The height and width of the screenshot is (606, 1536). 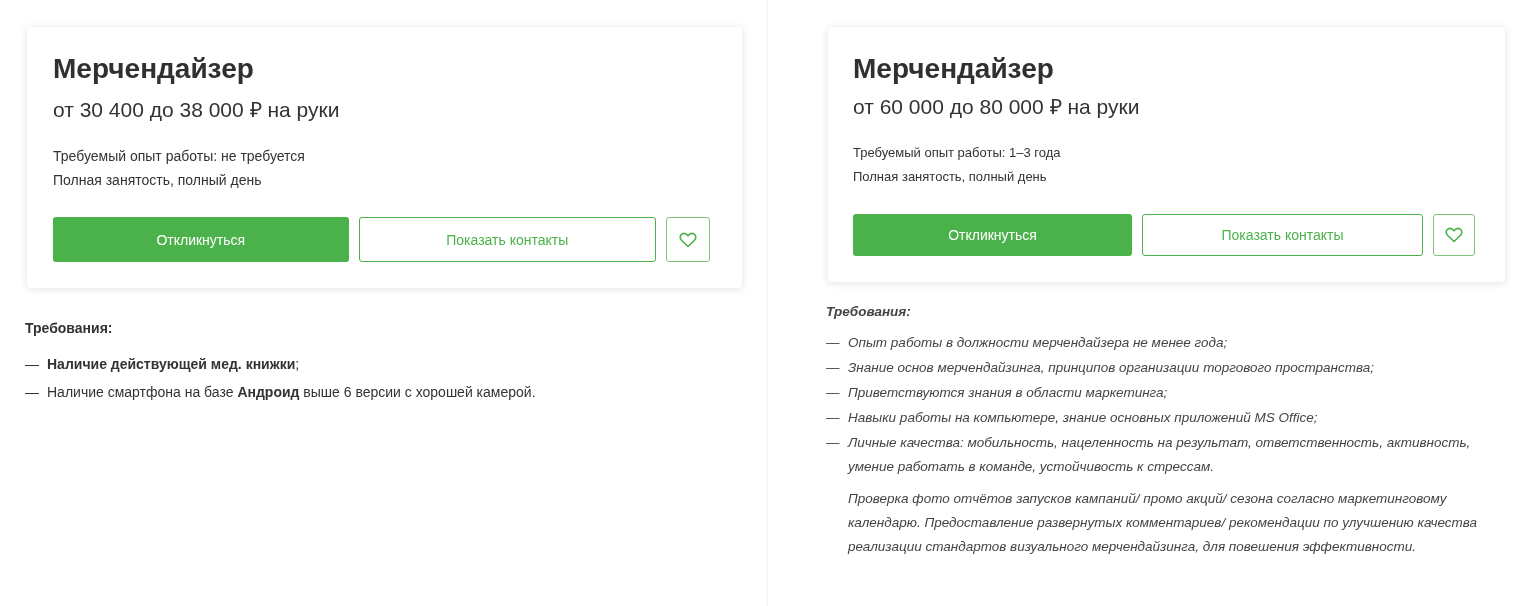 What do you see at coordinates (197, 110) in the screenshot?
I see `salary-text: от 30 400 до 38 000 ₽ на руки` at bounding box center [197, 110].